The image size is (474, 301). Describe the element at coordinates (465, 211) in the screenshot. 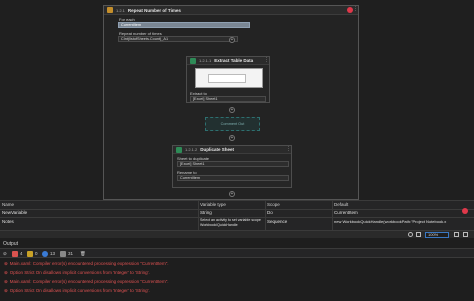

I see `delete-variable-icon` at that location.